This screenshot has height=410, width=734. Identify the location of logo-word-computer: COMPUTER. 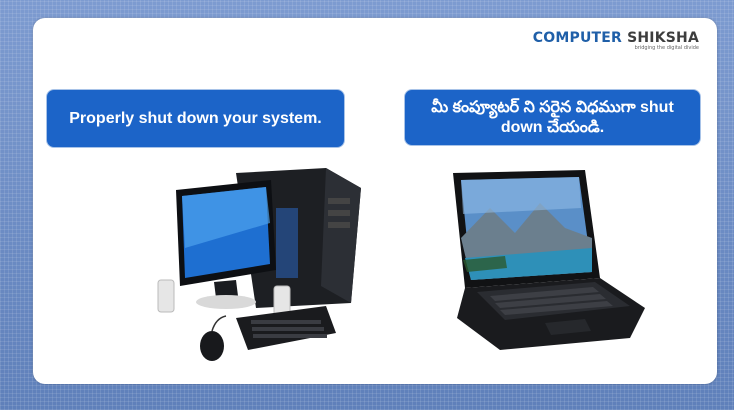
(577, 38).